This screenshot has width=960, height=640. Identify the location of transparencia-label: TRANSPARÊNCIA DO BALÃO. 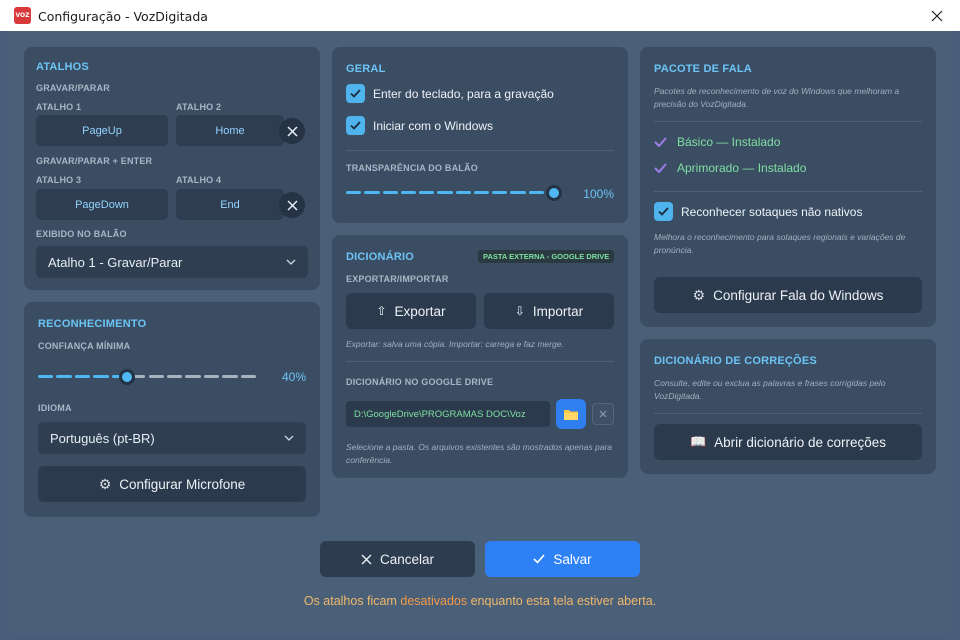
(412, 168).